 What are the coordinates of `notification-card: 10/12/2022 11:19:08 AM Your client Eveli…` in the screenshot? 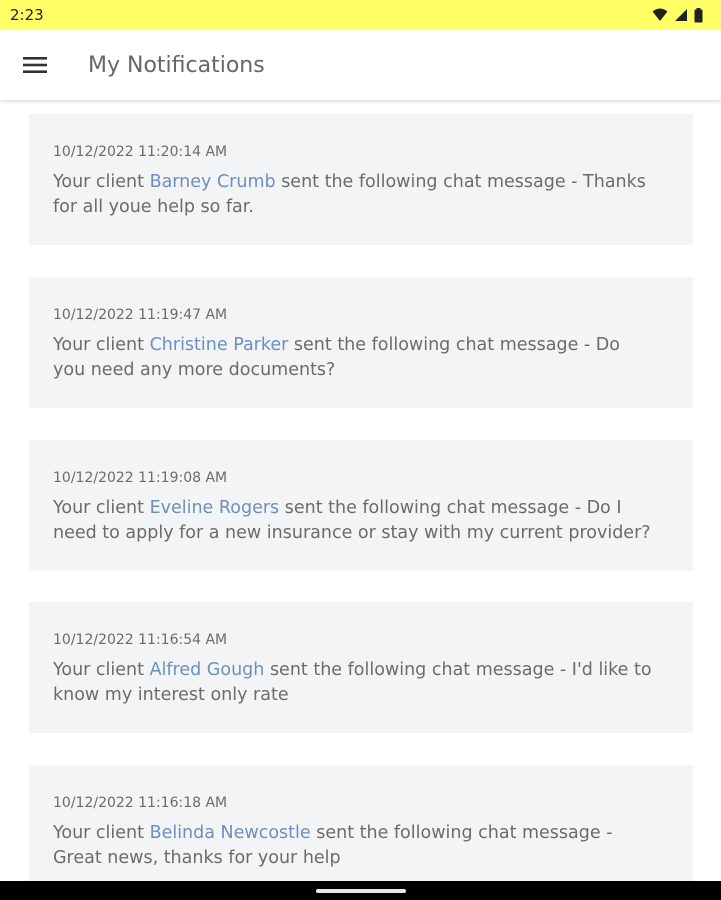 It's located at (361, 505).